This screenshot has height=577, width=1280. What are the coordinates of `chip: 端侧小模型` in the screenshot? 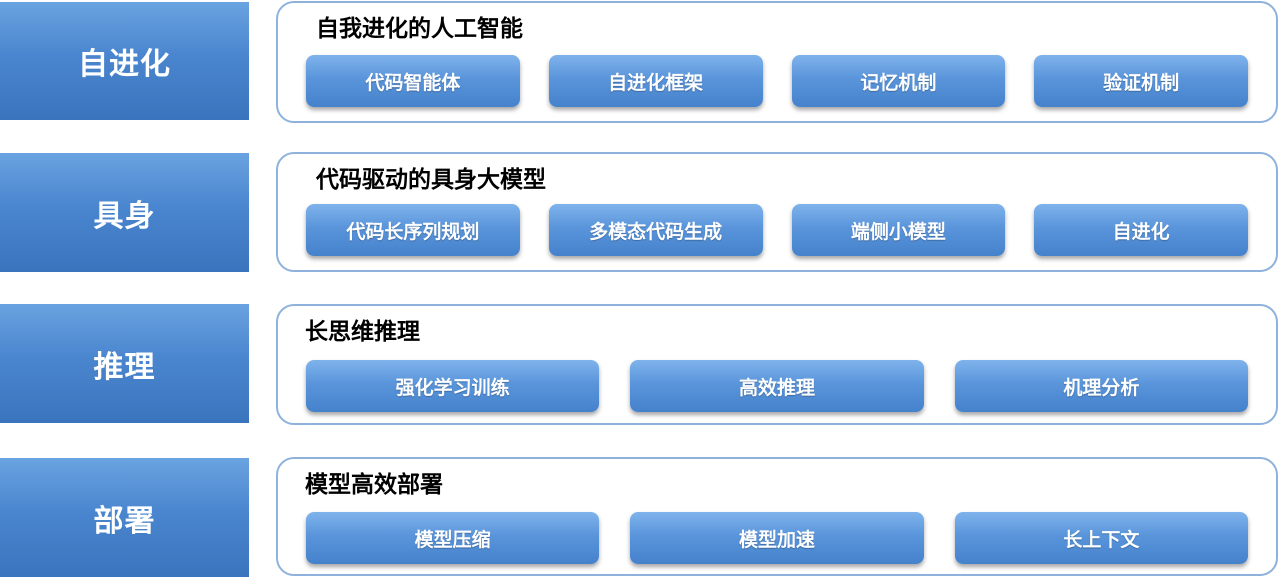 It's located at (898, 230).